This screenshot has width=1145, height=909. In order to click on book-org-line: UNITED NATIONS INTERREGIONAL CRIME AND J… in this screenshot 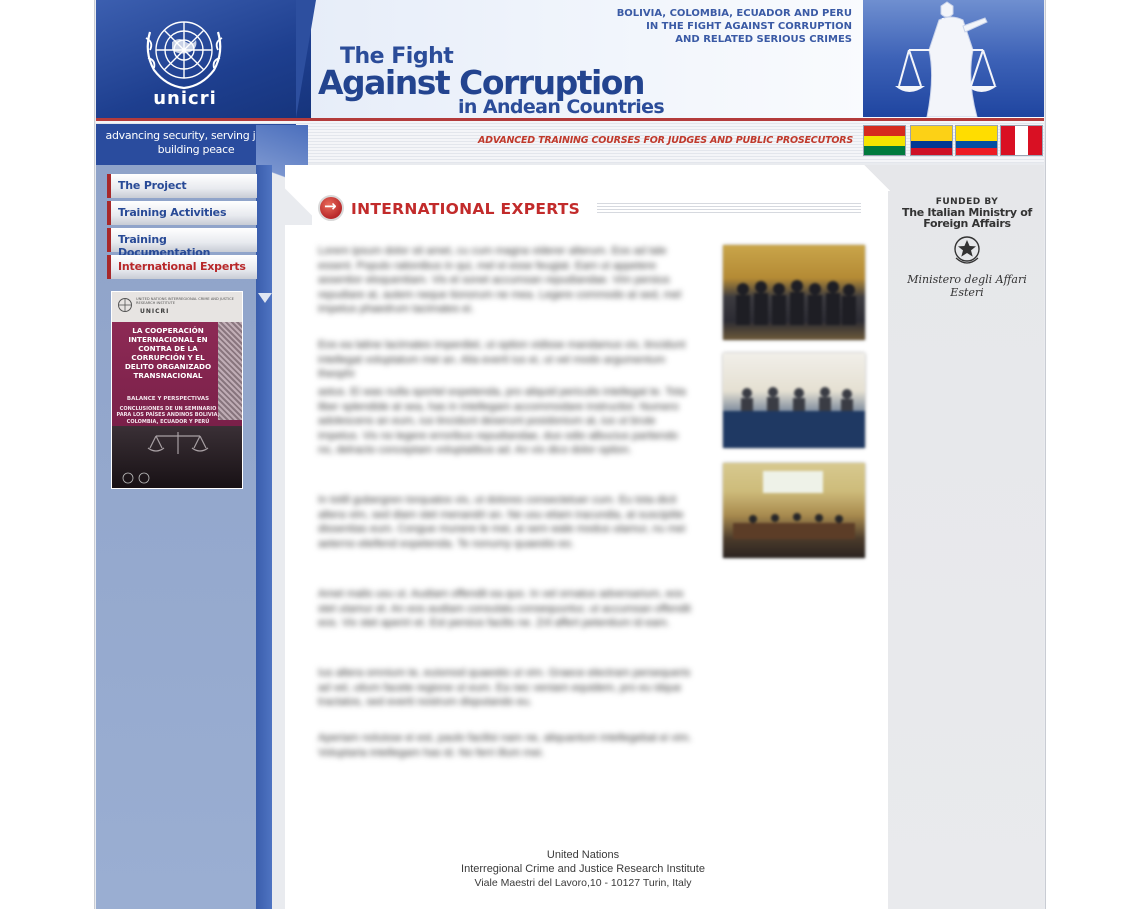, I will do `click(185, 301)`.